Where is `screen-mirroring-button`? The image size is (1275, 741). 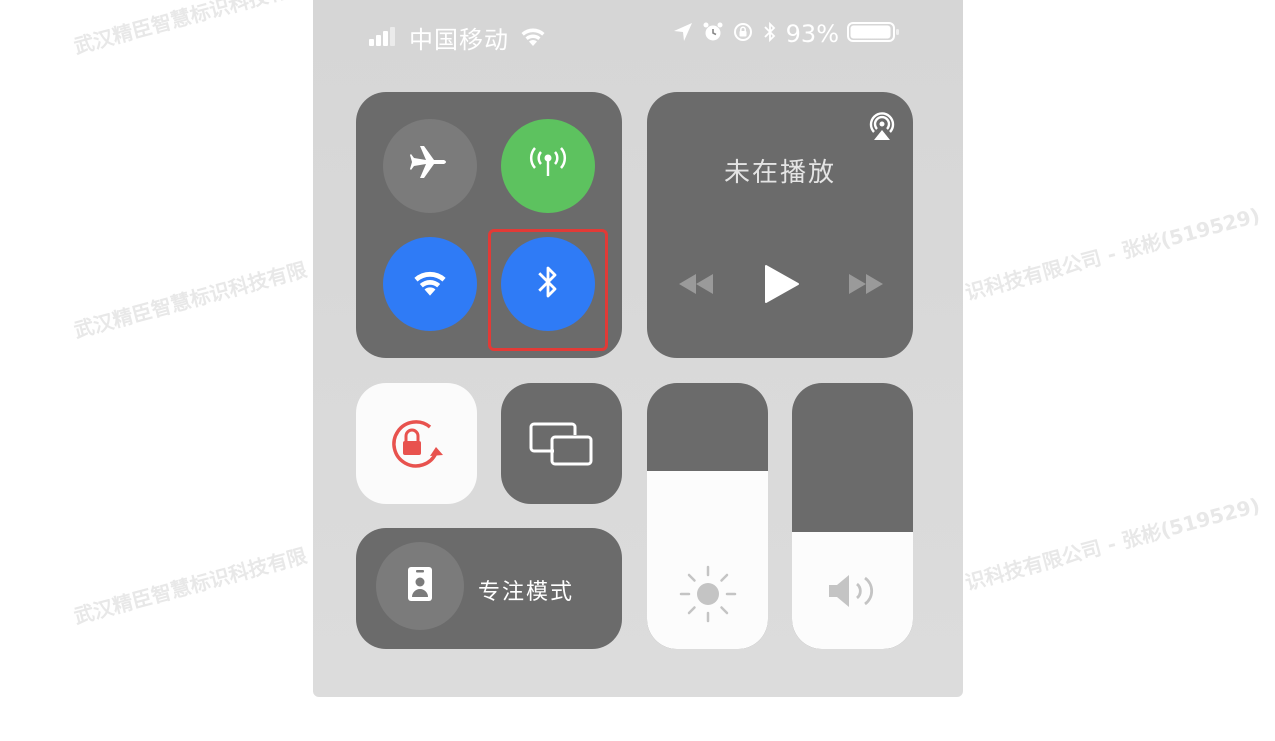
screen-mirroring-button is located at coordinates (561, 443).